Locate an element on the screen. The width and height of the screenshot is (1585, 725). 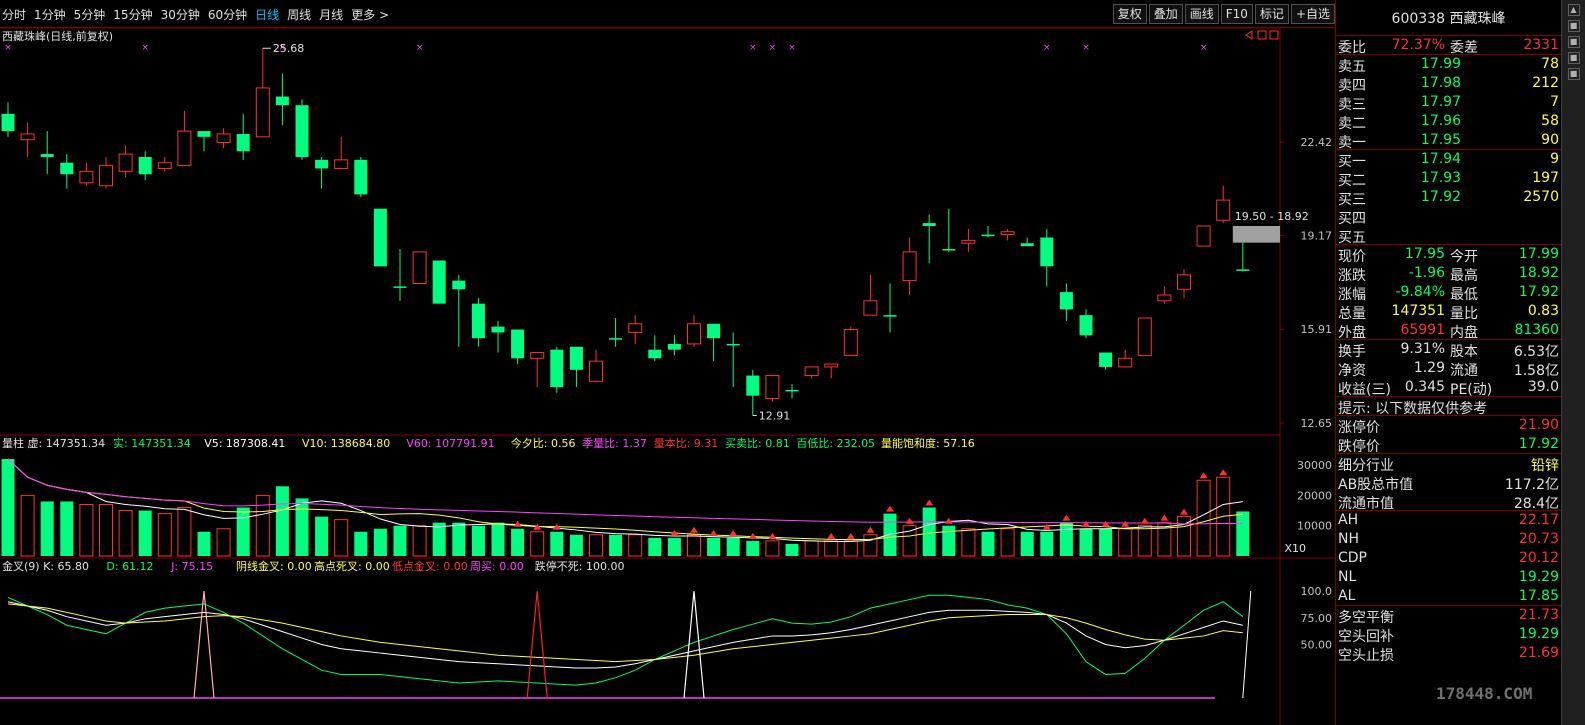
scroll-up-icon: ▲ is located at coordinates (1573, 10).